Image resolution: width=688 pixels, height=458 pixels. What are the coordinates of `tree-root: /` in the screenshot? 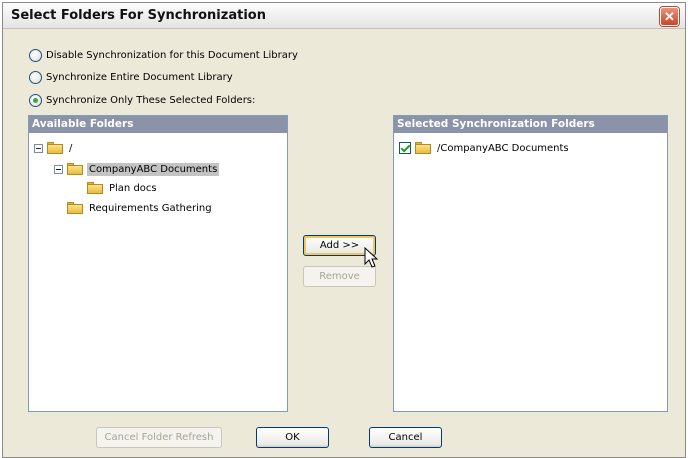 It's located at (54, 148).